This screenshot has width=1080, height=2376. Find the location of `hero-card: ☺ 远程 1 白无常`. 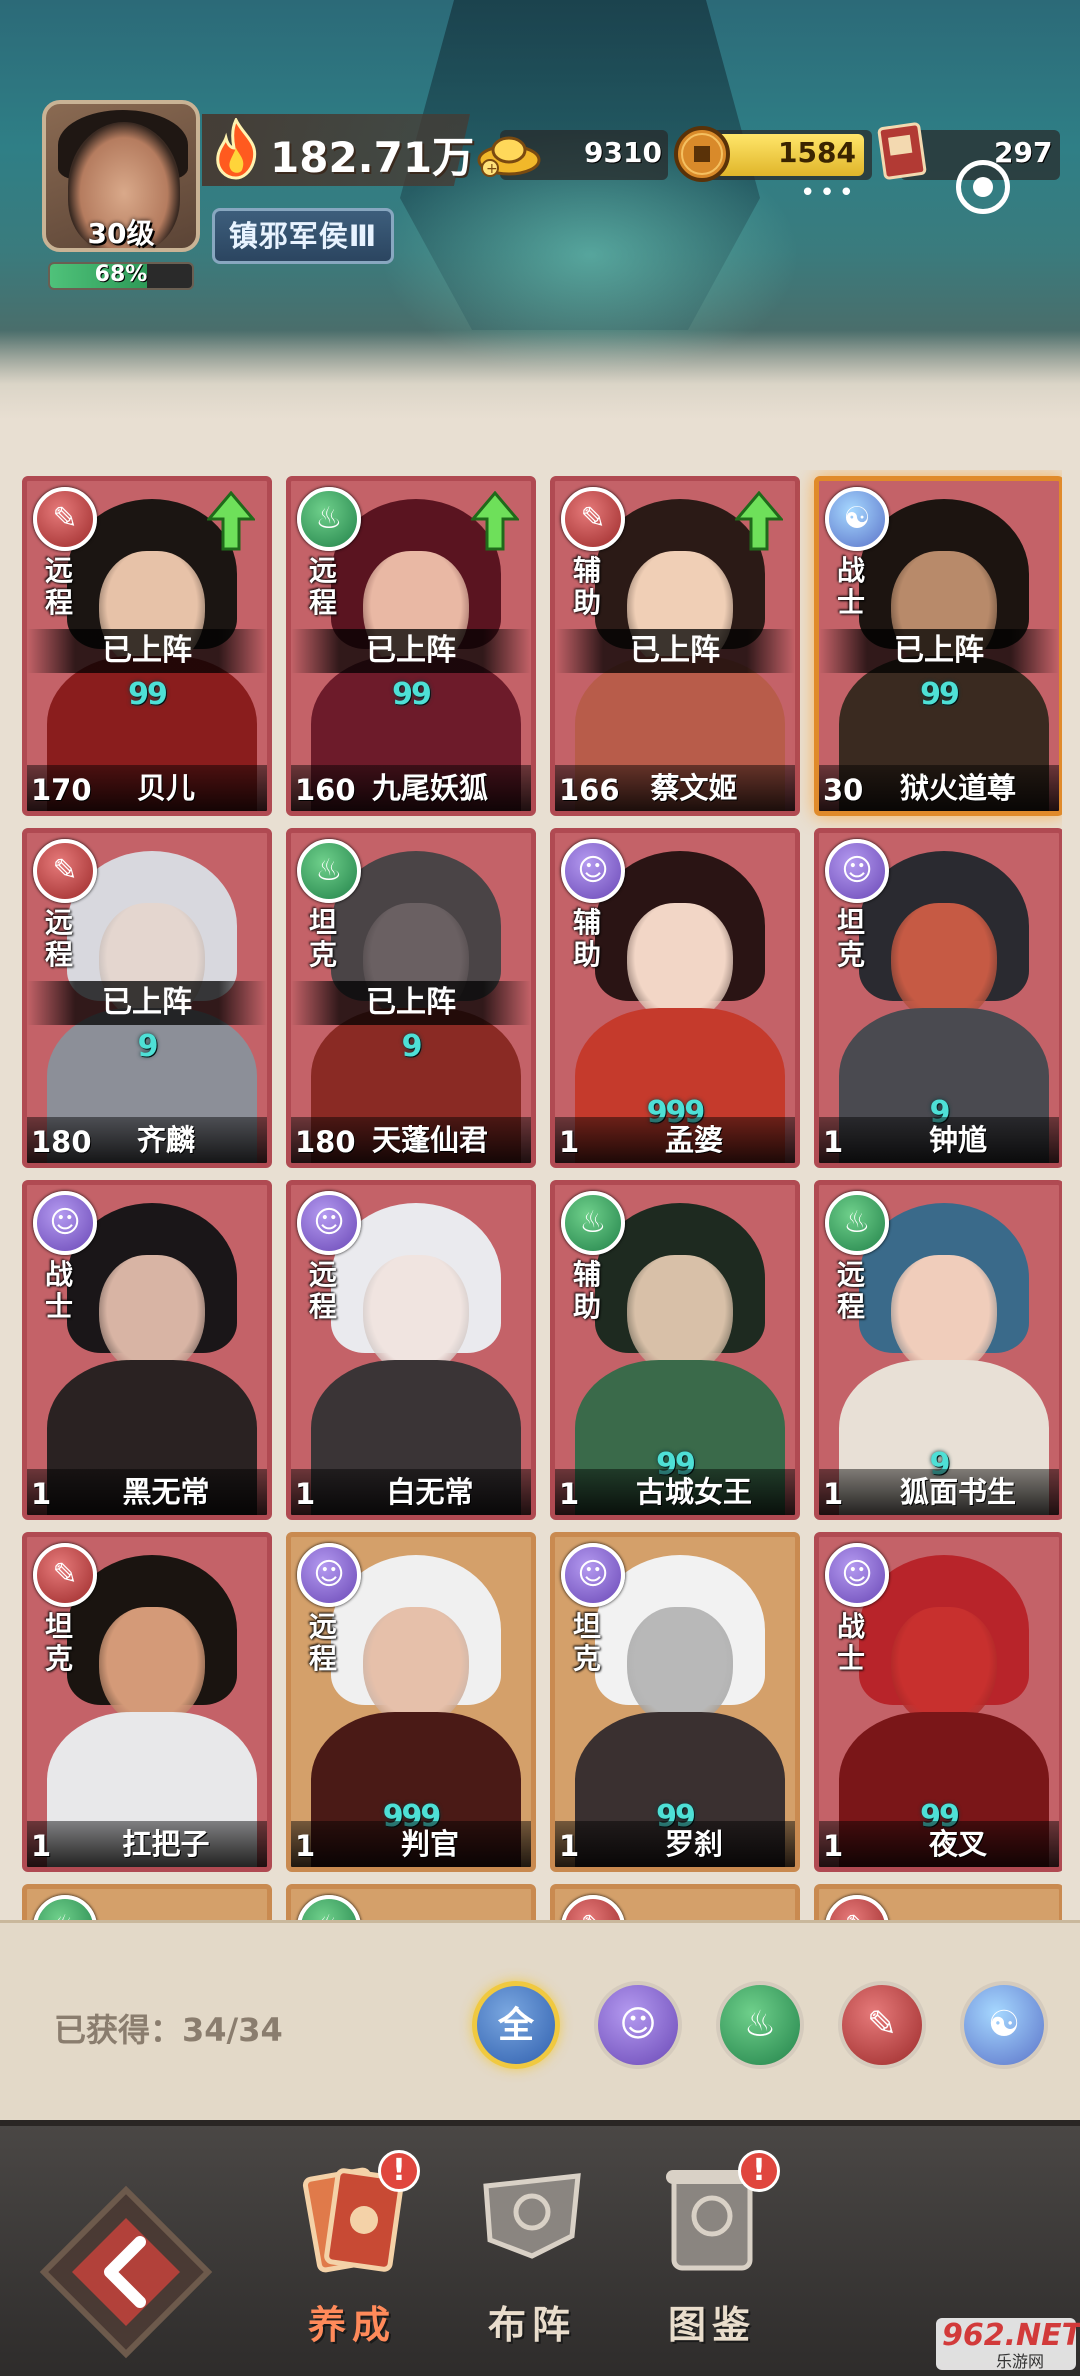

hero-card: ☺ 远程 1 白无常 is located at coordinates (411, 1350).